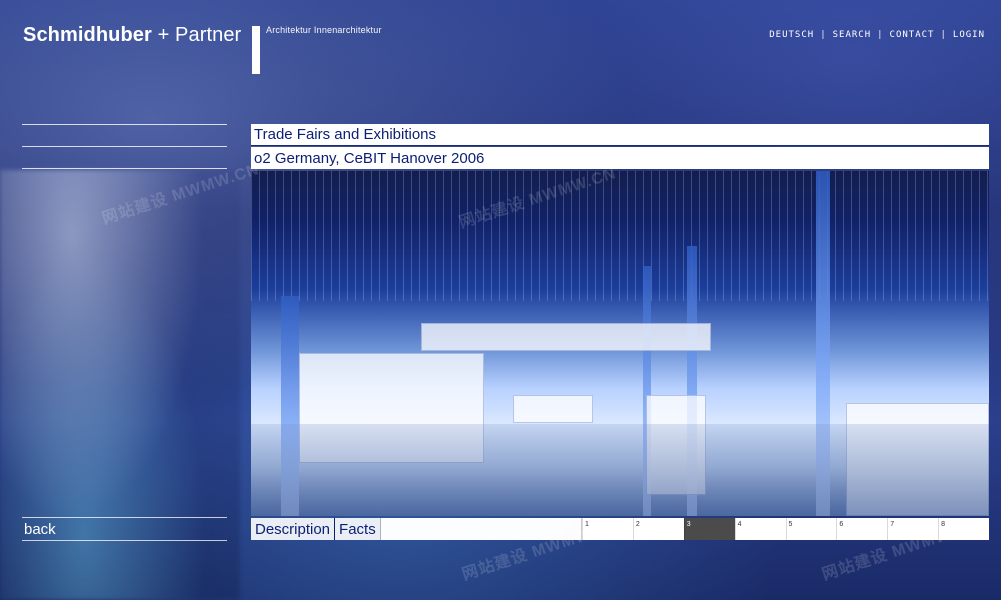 Image resolution: width=1001 pixels, height=600 pixels. I want to click on tab-description-label: Description, so click(293, 529).